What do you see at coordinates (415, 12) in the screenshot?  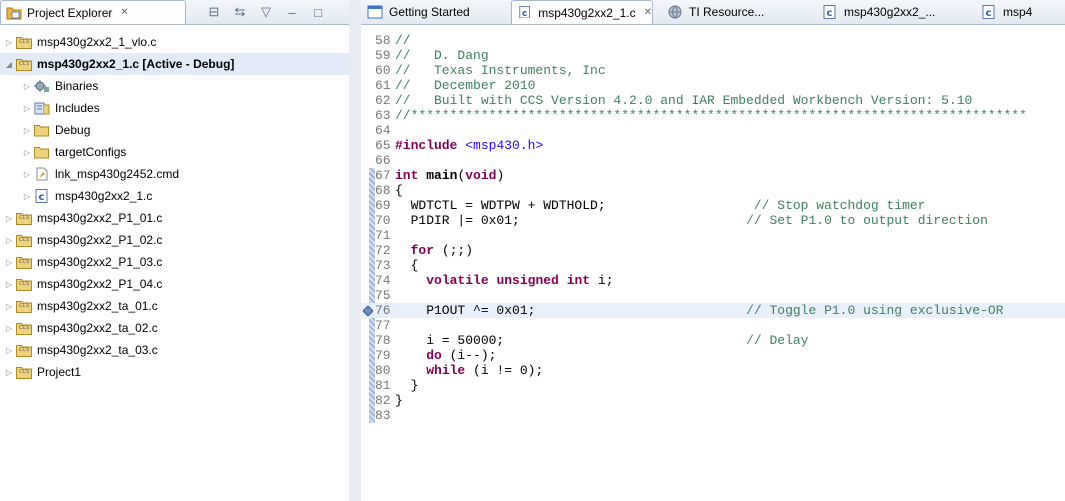 I see `editor-tab: Getting Started` at bounding box center [415, 12].